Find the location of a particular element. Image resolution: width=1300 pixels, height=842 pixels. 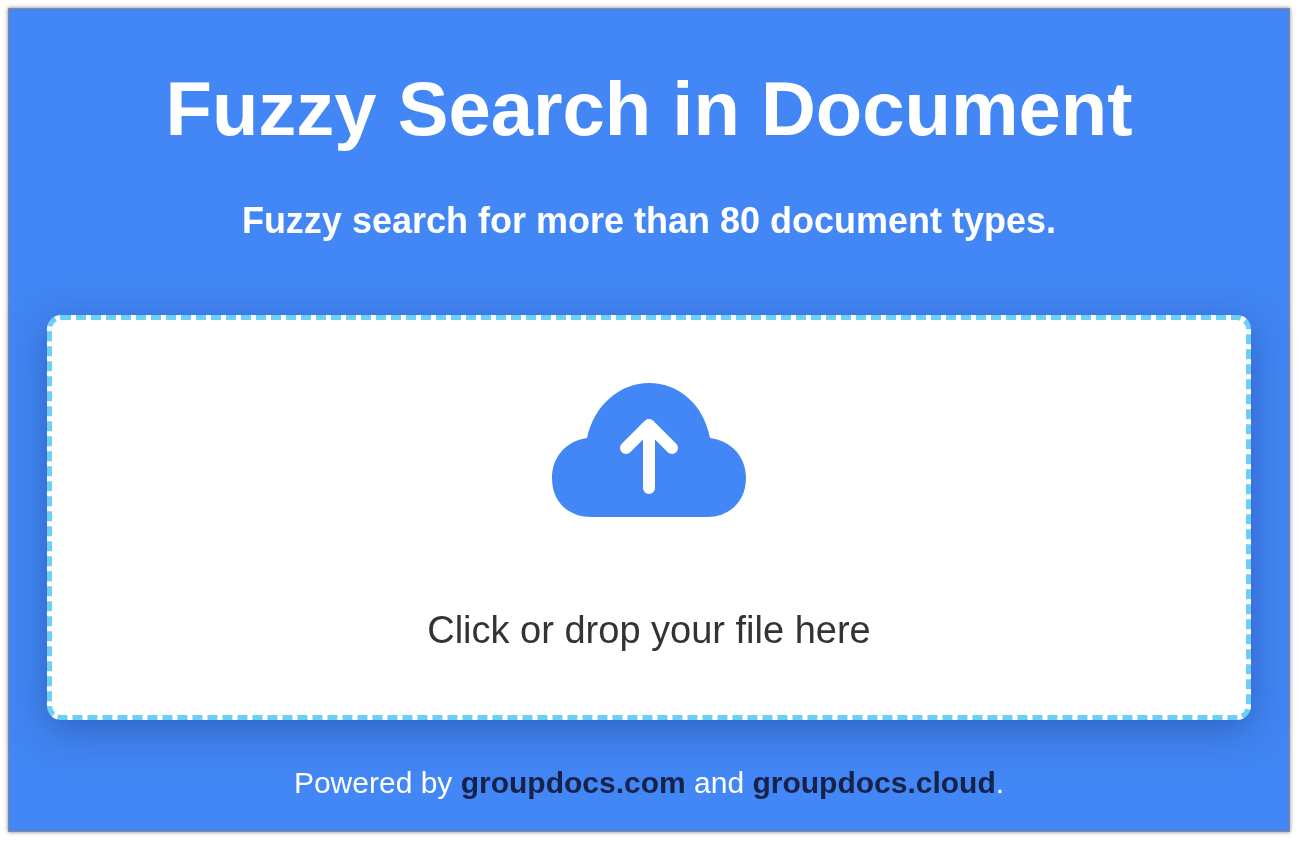

powered-by-text: Powered by groupdocs.com and groupdocs.cloud. is located at coordinates (649, 783).